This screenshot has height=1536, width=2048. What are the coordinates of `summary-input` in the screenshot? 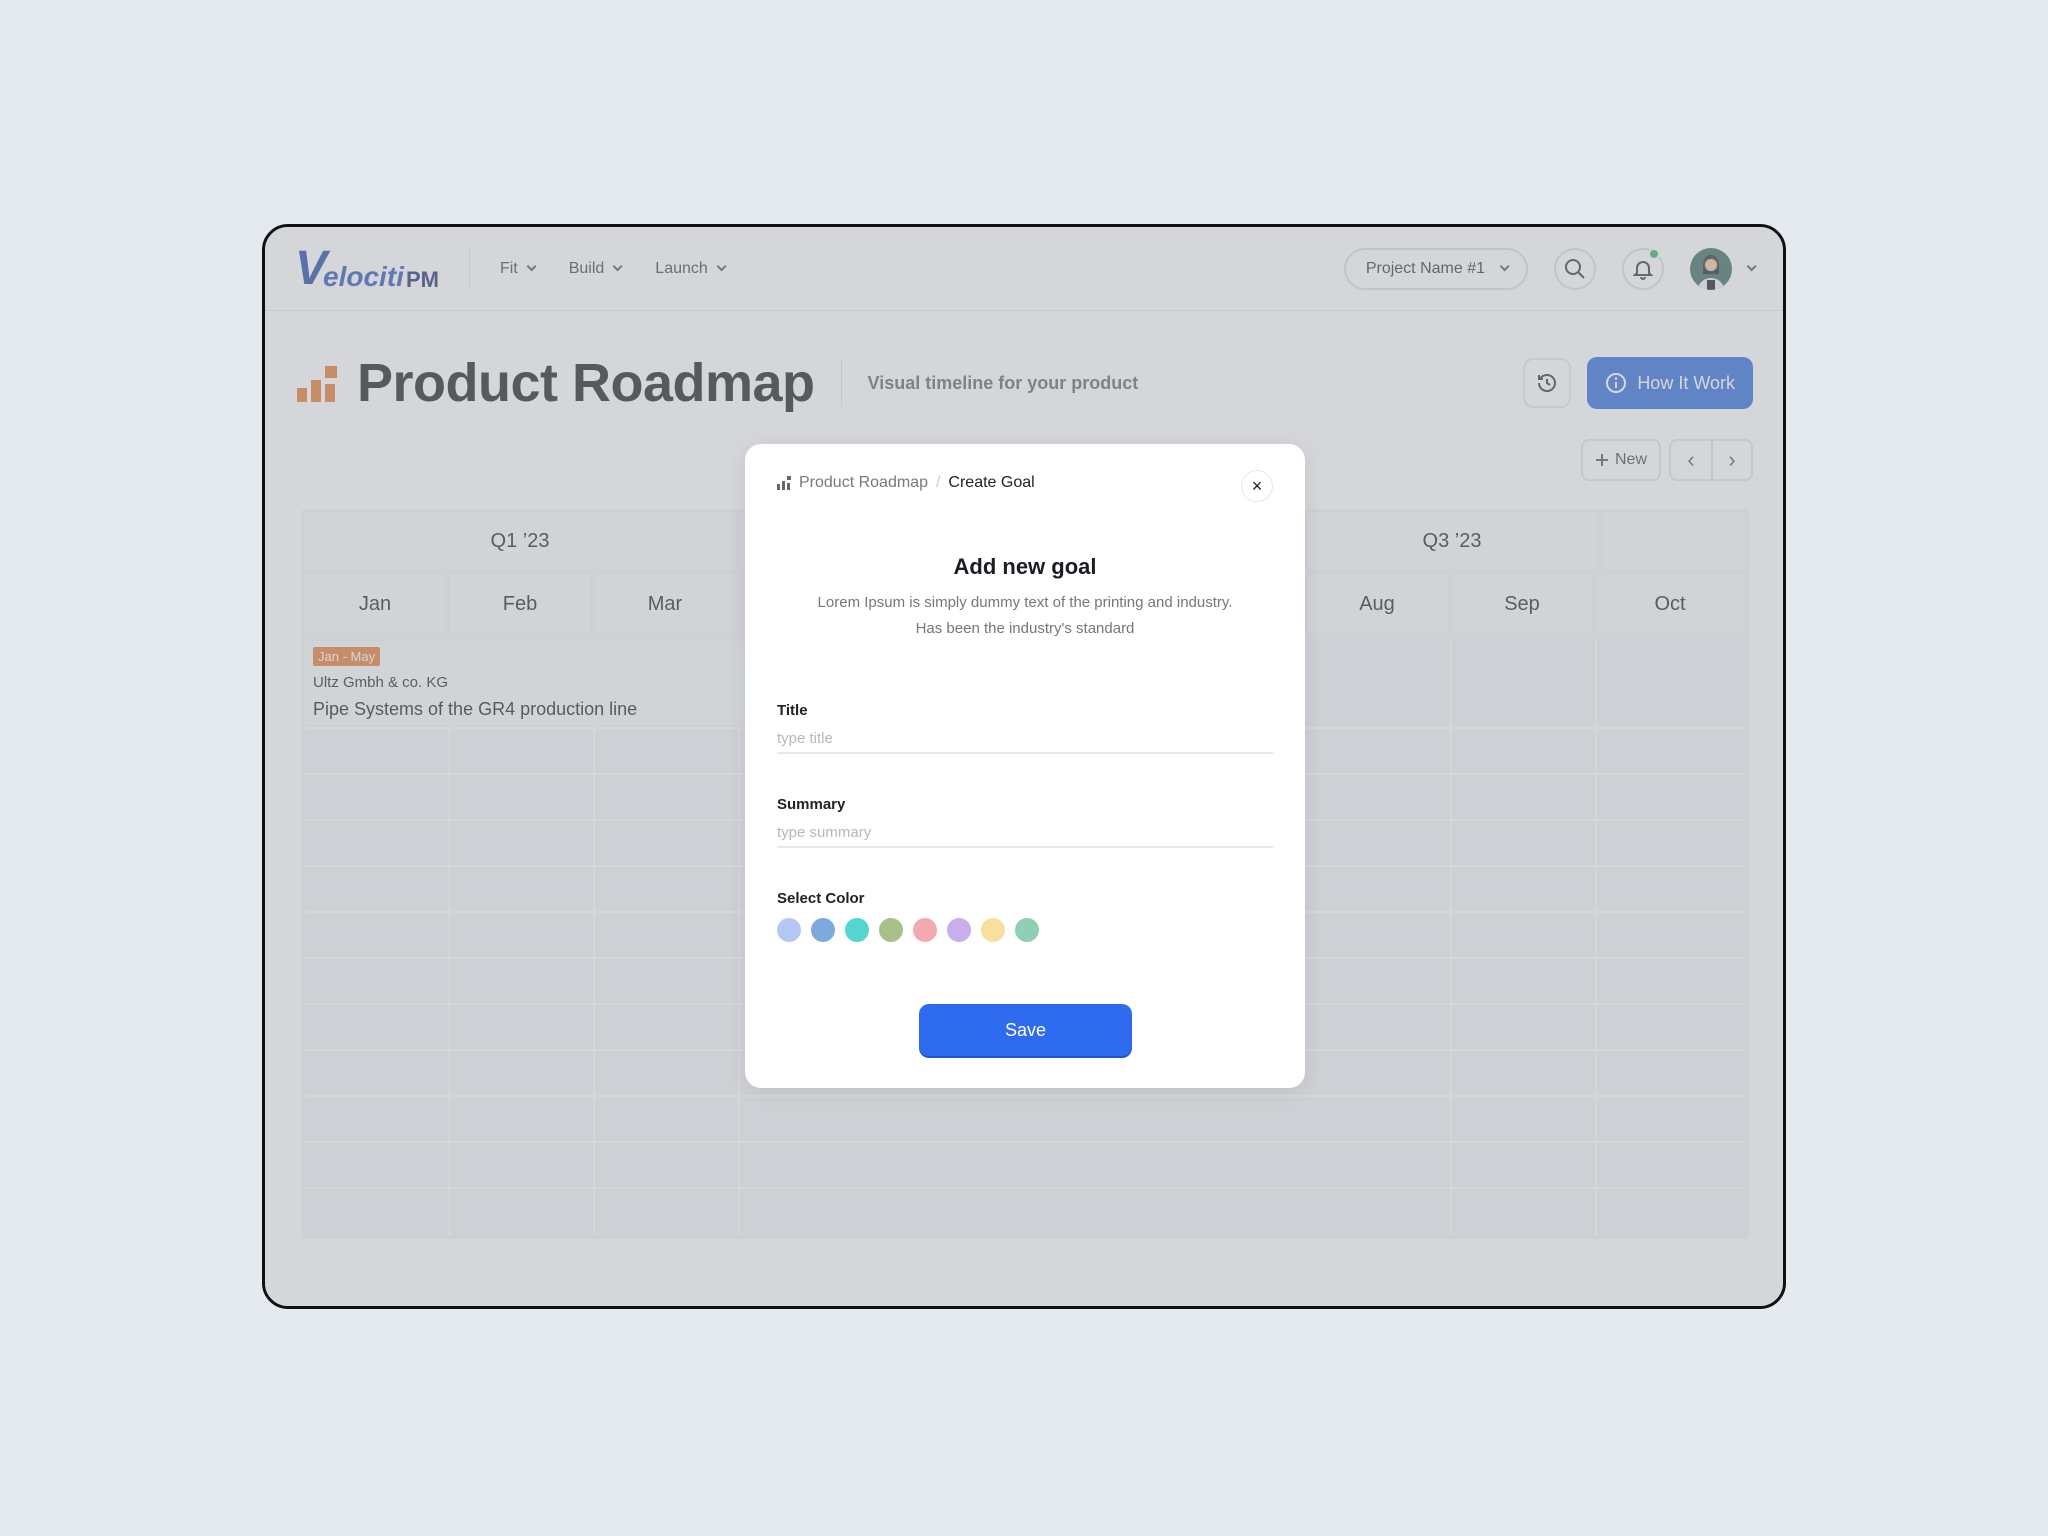 It's located at (1025, 833).